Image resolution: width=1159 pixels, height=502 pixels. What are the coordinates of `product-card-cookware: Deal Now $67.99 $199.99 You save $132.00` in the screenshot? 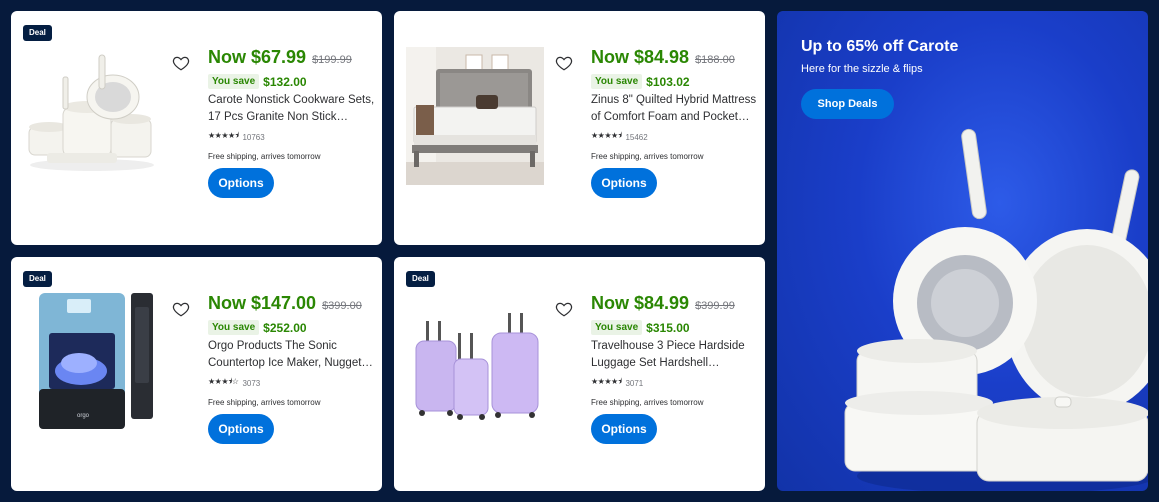 It's located at (196, 128).